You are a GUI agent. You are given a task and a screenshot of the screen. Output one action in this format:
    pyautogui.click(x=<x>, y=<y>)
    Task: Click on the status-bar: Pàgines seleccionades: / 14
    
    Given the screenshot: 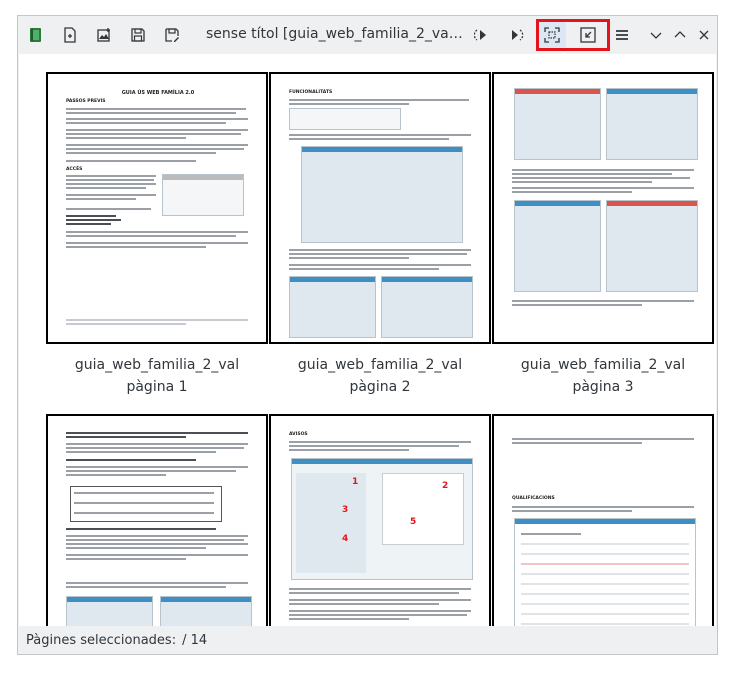 What is the action you would take?
    pyautogui.click(x=367, y=640)
    